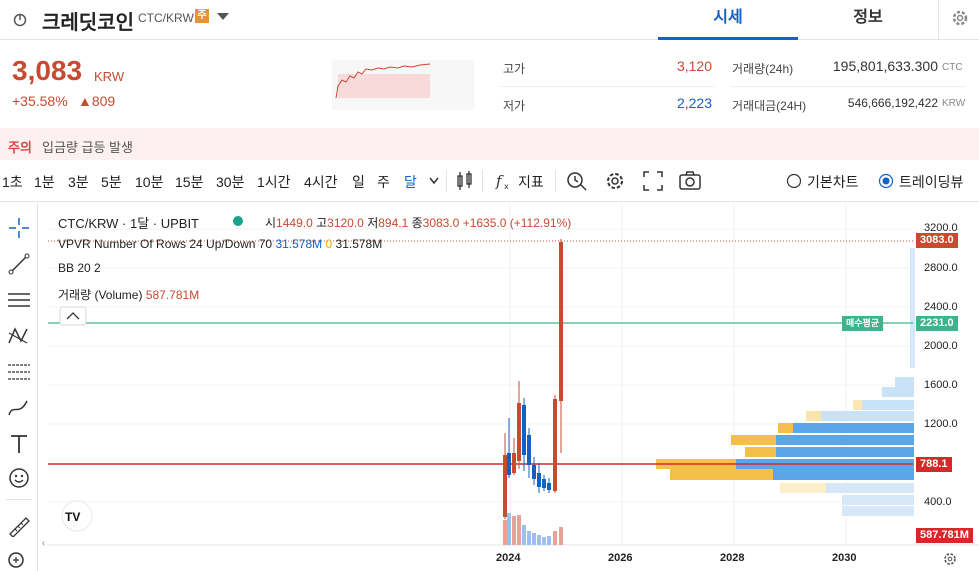 The height and width of the screenshot is (571, 979). Describe the element at coordinates (172, 295) in the screenshot. I see `volume-value: 587.781M` at that location.